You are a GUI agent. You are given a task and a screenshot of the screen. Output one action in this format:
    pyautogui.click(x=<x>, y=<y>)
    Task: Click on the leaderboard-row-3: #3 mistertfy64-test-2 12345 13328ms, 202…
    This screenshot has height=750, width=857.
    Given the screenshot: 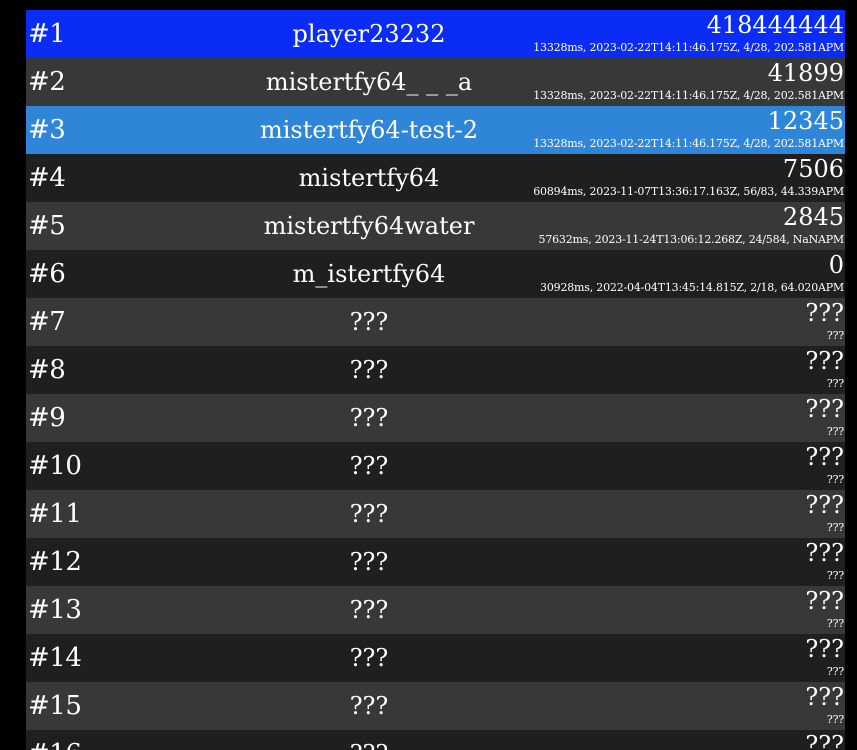 What is the action you would take?
    pyautogui.click(x=435, y=130)
    